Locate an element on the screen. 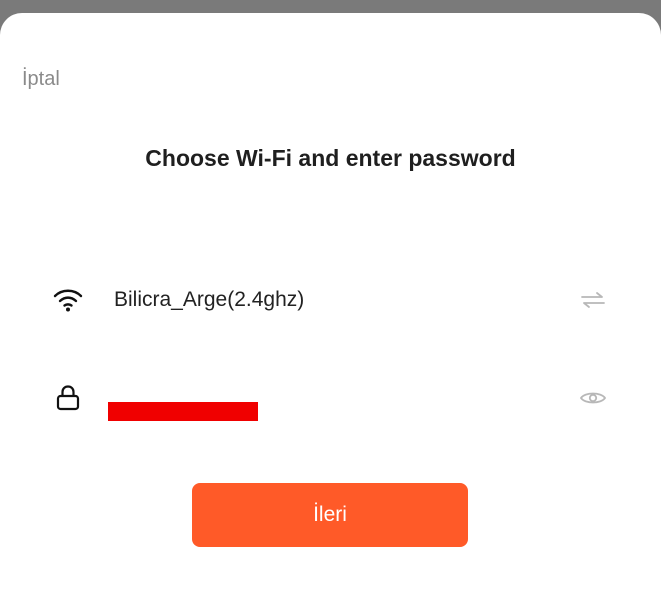 The width and height of the screenshot is (661, 607). password-input is located at coordinates (330, 398).